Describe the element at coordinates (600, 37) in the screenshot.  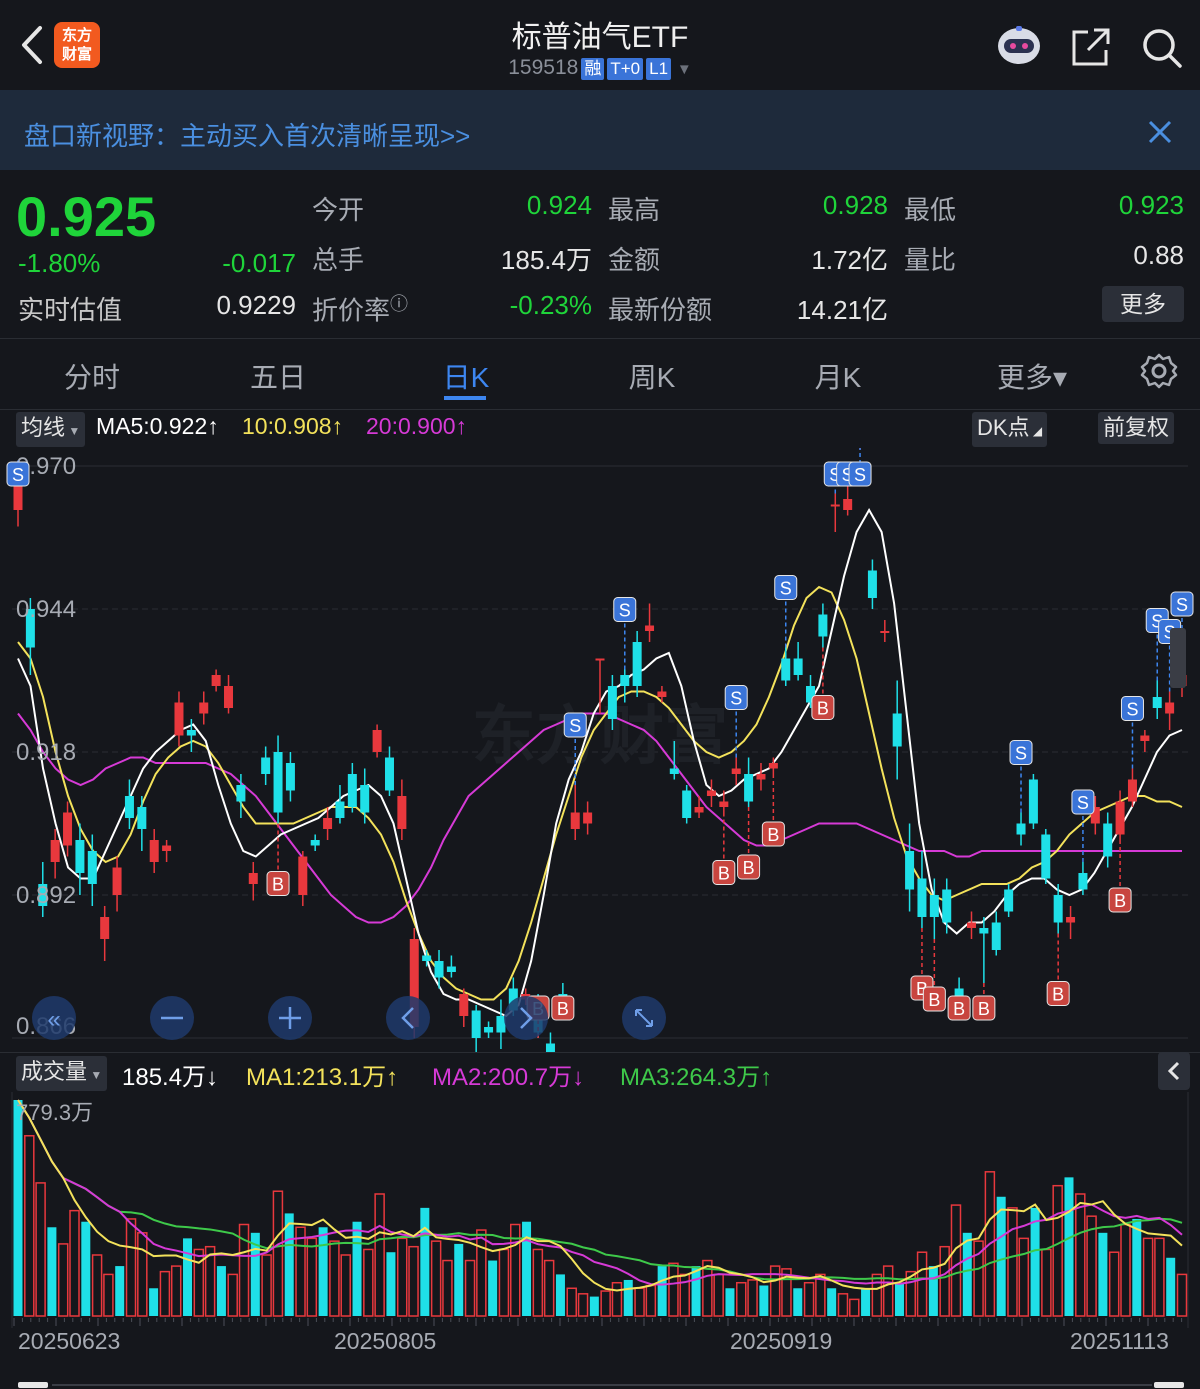
I see `page-title: 标普油气ETF` at that location.